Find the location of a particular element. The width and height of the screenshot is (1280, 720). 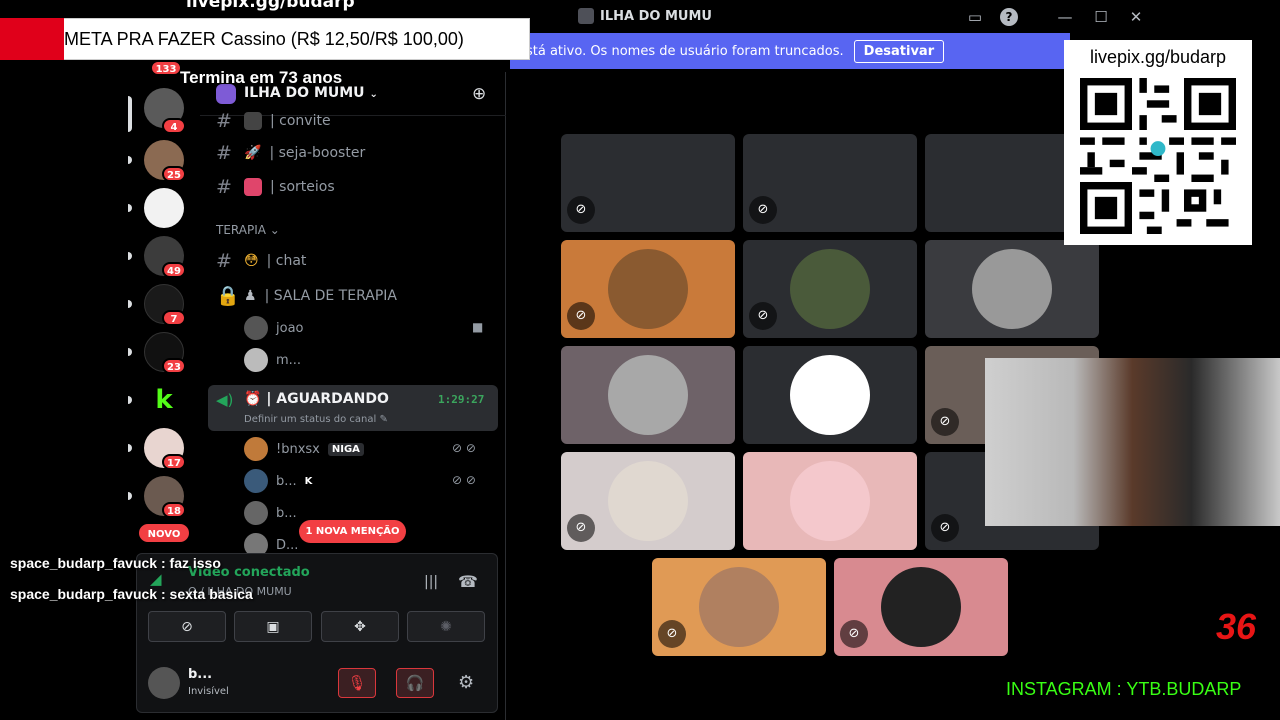

channel-label: | chat is located at coordinates (286, 261).